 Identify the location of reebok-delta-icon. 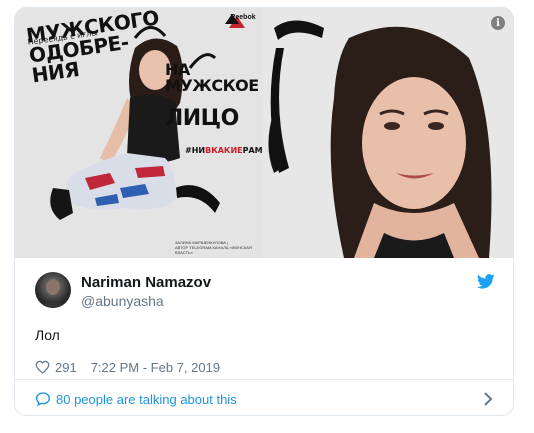
(232, 19).